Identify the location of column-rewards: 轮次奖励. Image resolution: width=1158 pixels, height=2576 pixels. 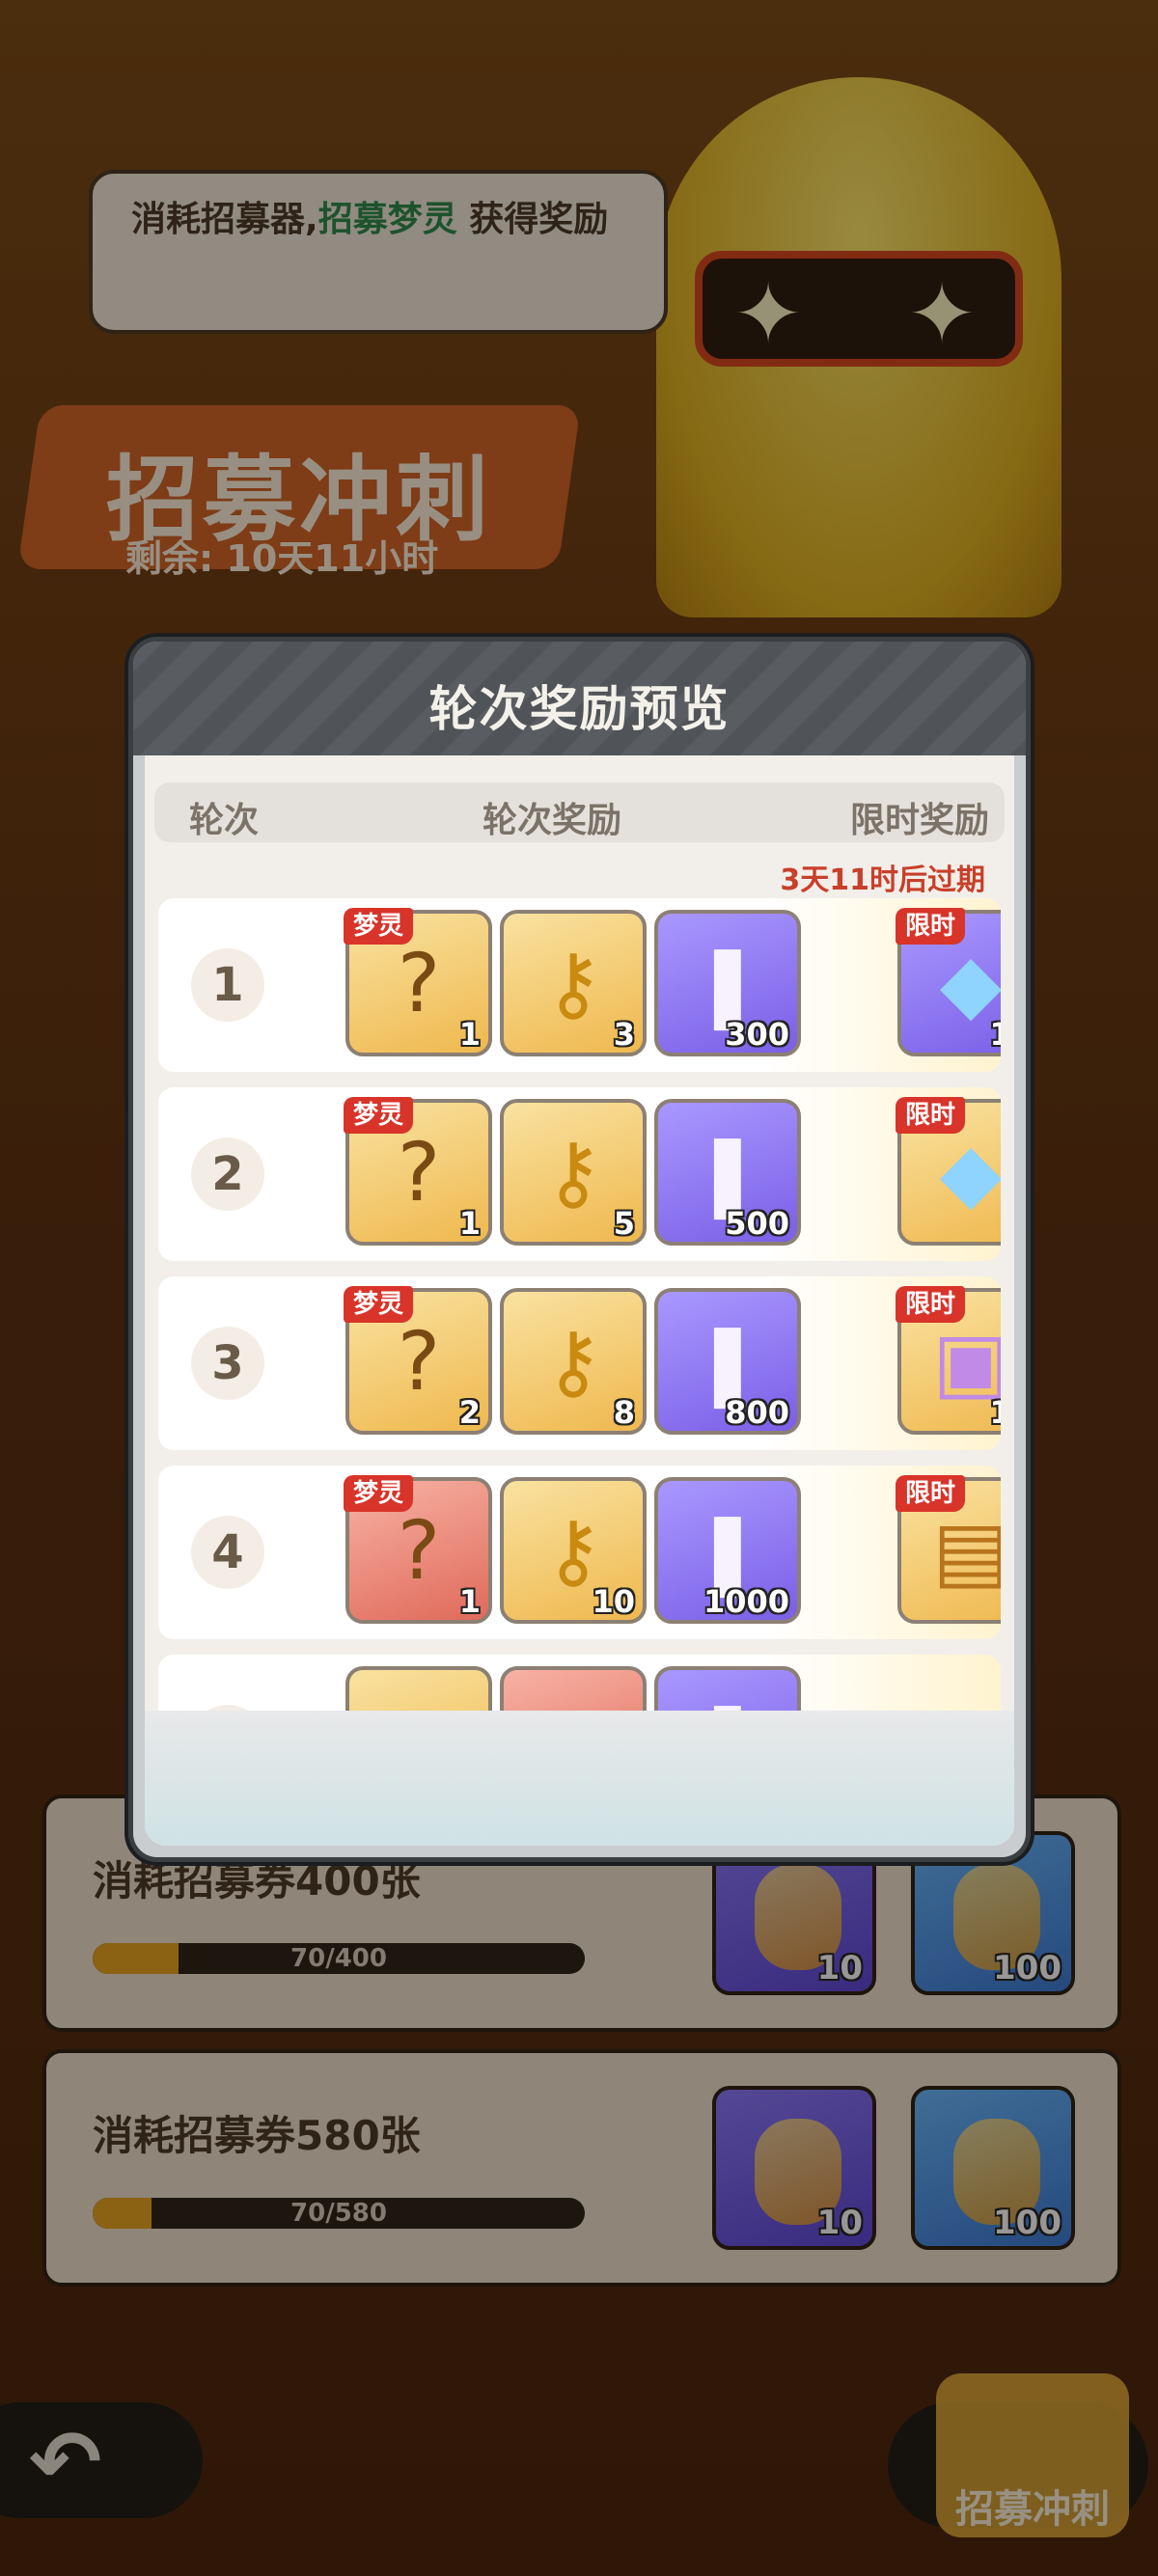
(552, 821).